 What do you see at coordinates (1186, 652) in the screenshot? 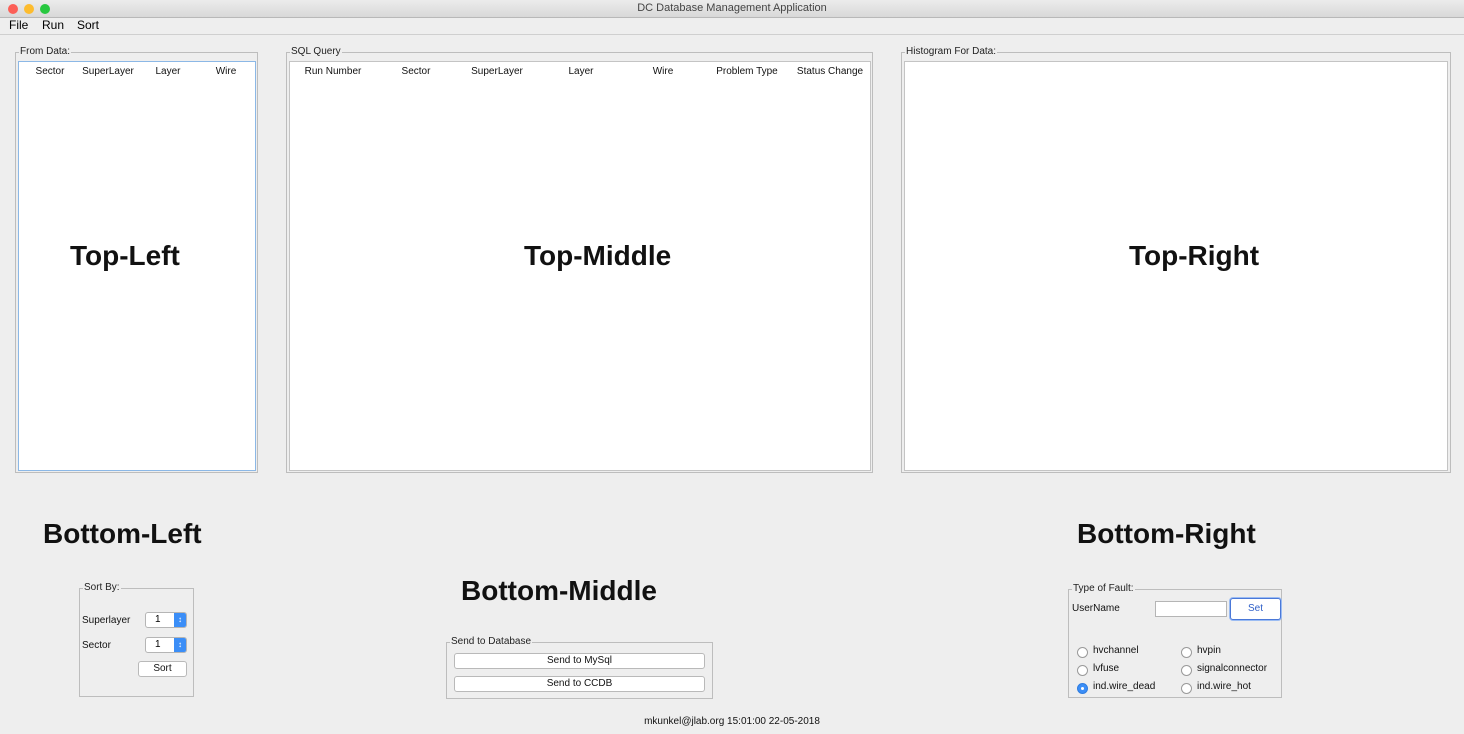
I see `radio-hvpin` at bounding box center [1186, 652].